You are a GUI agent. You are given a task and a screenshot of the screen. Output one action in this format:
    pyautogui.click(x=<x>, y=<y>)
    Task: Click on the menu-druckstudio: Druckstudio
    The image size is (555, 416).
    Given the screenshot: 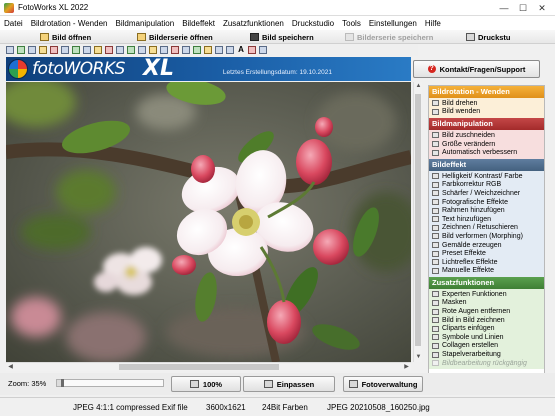 What is the action you would take?
    pyautogui.click(x=313, y=23)
    